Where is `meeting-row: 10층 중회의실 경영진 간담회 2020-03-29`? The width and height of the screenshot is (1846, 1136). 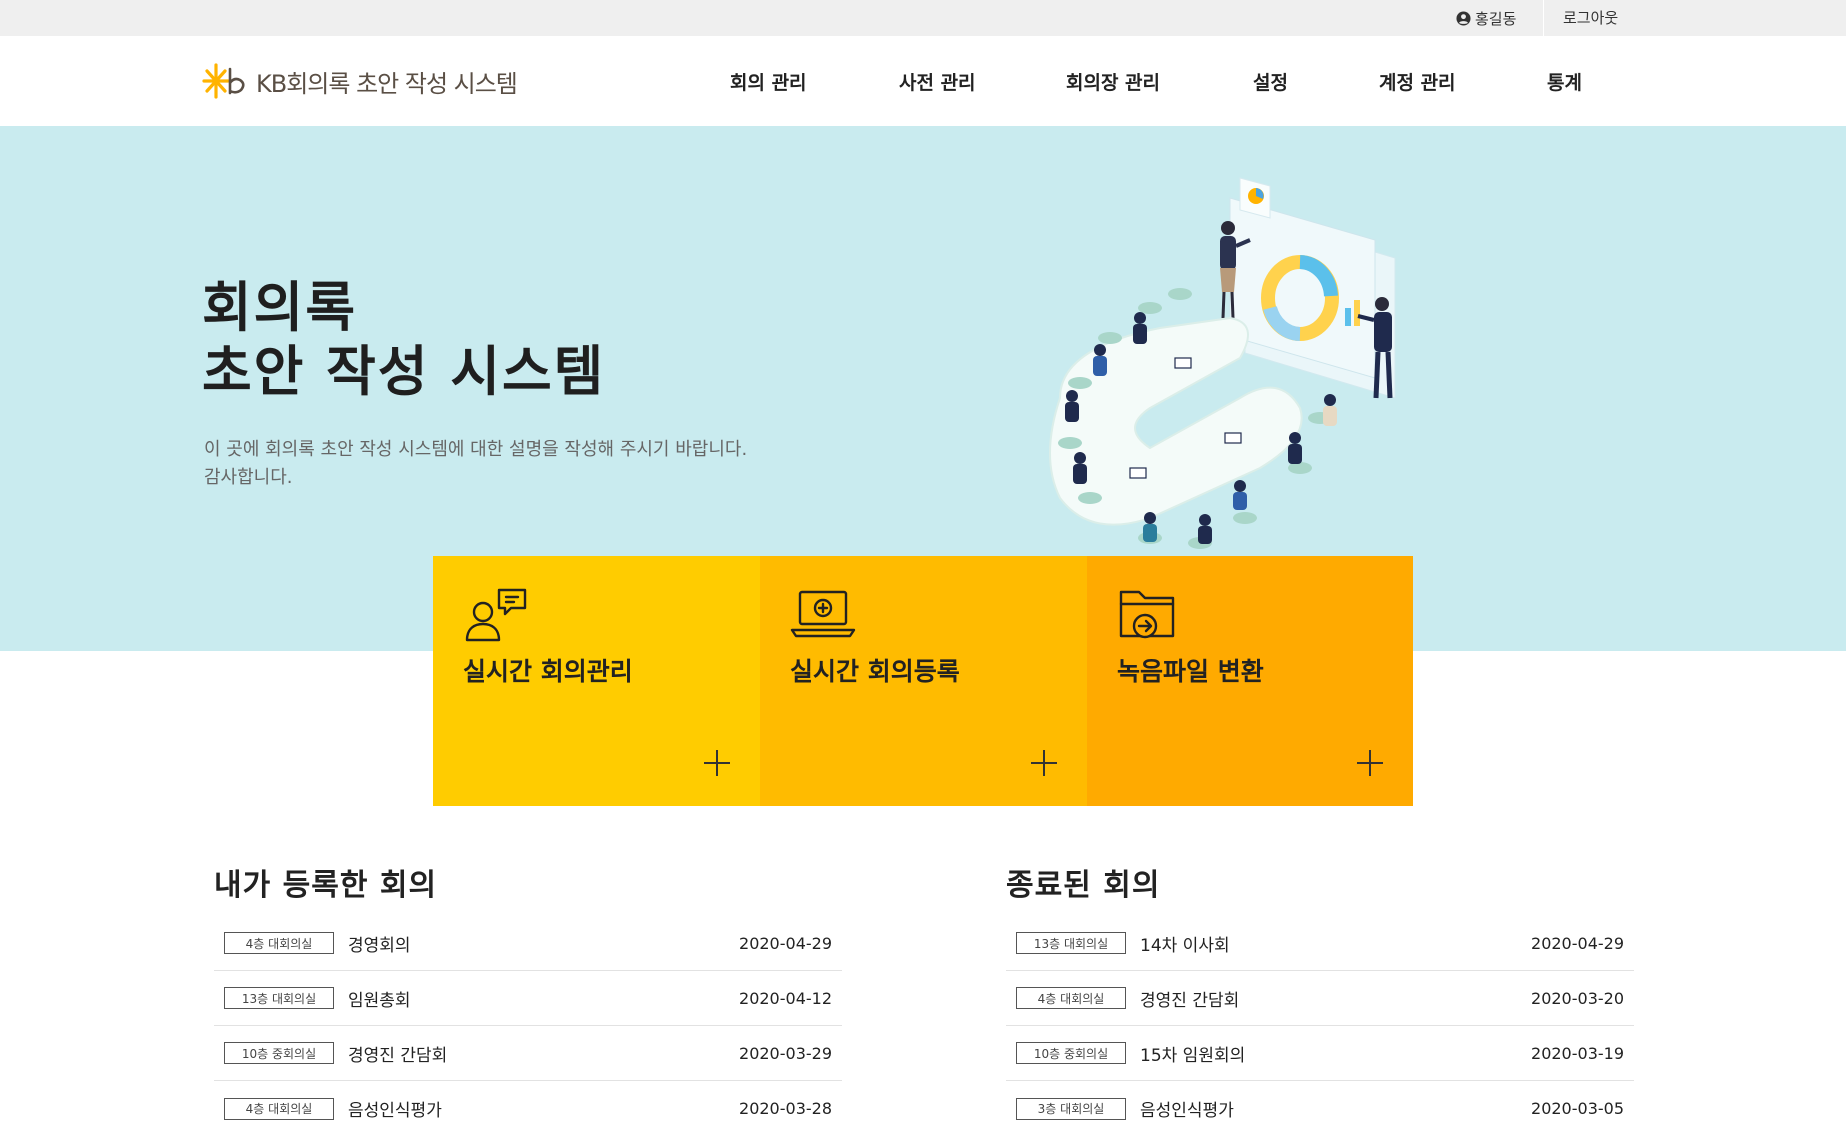 meeting-row: 10층 중회의실 경영진 간담회 2020-03-29 is located at coordinates (528, 1053).